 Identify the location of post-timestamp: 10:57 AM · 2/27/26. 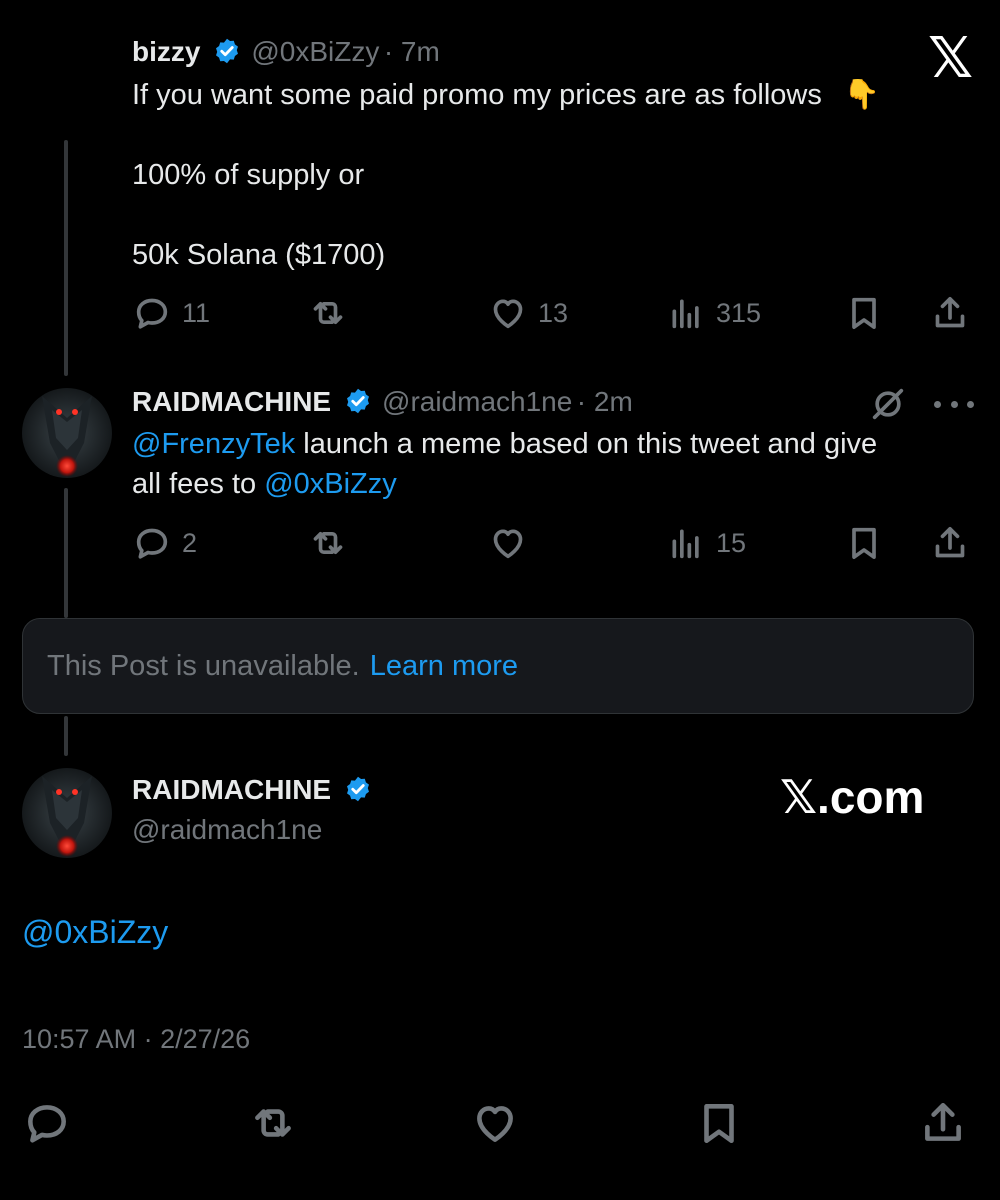
(136, 1039).